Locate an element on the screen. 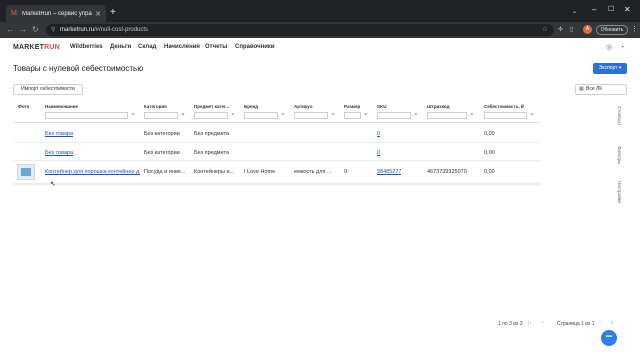  product-photo is located at coordinates (26, 172).